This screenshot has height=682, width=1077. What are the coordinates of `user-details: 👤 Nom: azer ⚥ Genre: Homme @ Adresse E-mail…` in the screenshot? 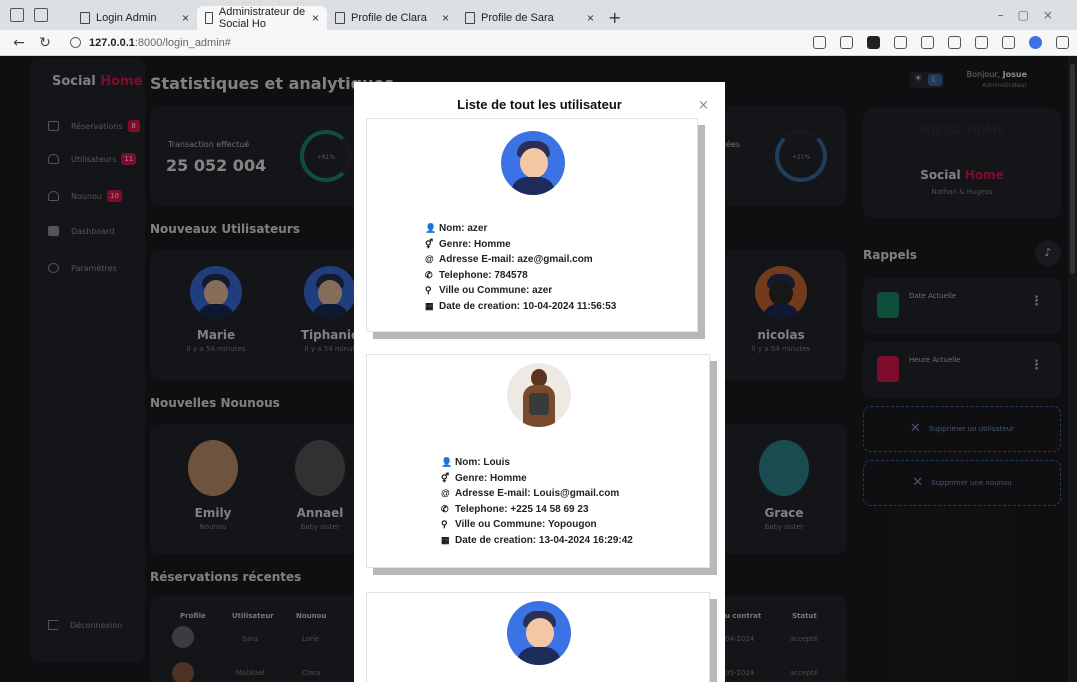 It's located at (520, 267).